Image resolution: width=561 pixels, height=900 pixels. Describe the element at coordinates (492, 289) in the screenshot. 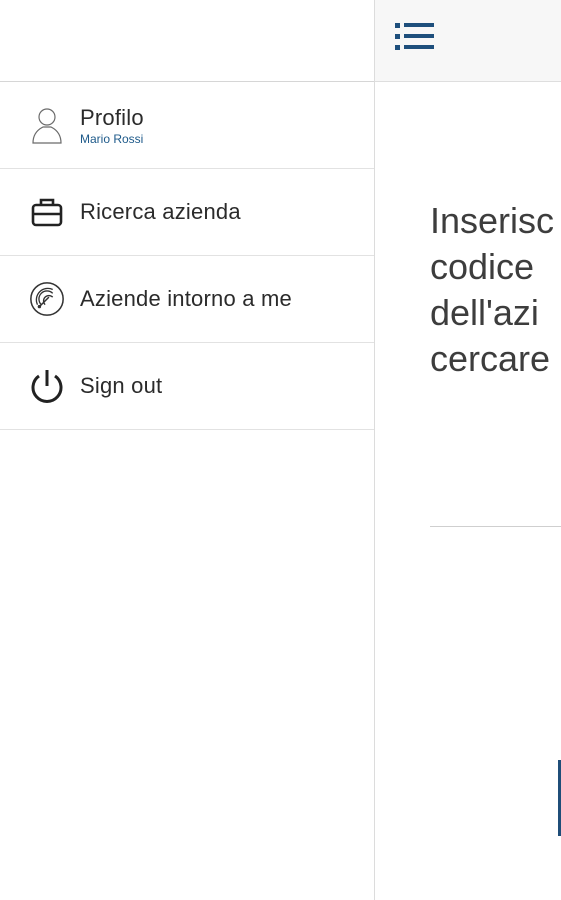

I see `instruction-text: Inserisc codice dell'azi cercare` at that location.